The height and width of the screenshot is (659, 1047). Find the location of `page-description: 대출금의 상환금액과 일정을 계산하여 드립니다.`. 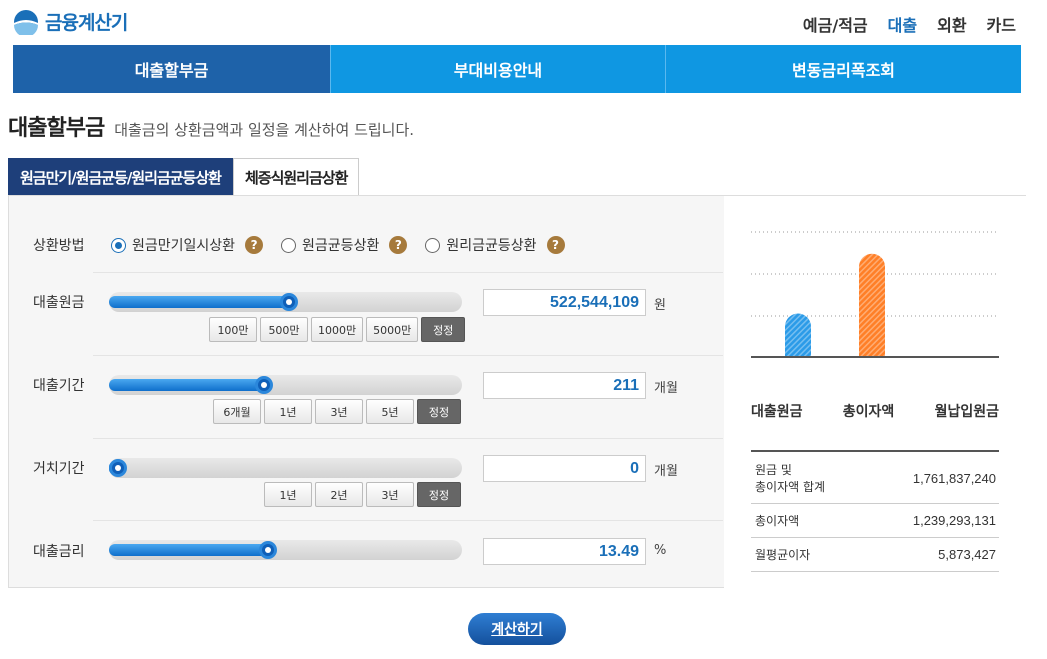

page-description: 대출금의 상환금액과 일정을 계산하여 드립니다. is located at coordinates (264, 130).